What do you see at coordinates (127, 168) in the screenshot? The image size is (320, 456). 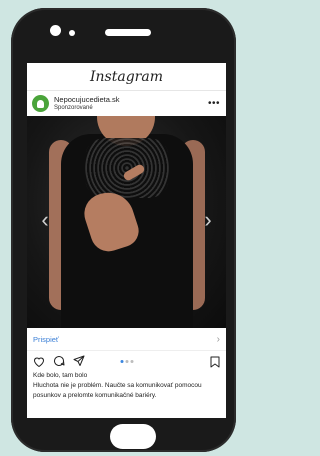 I see `photo-lace` at bounding box center [127, 168].